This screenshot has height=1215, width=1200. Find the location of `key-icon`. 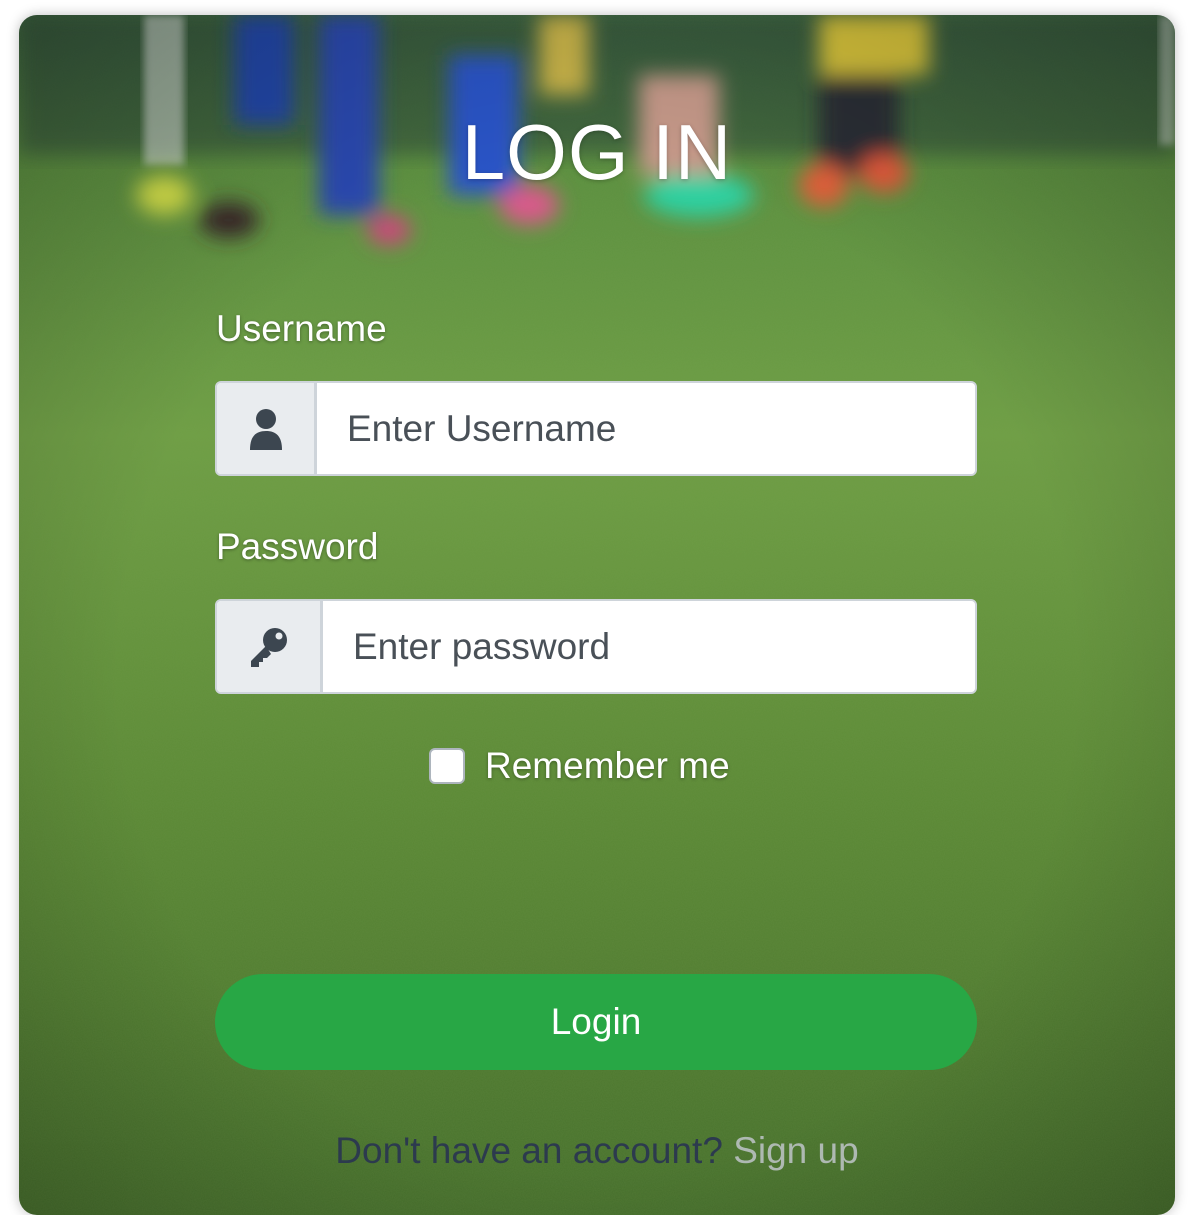

key-icon is located at coordinates (270, 646).